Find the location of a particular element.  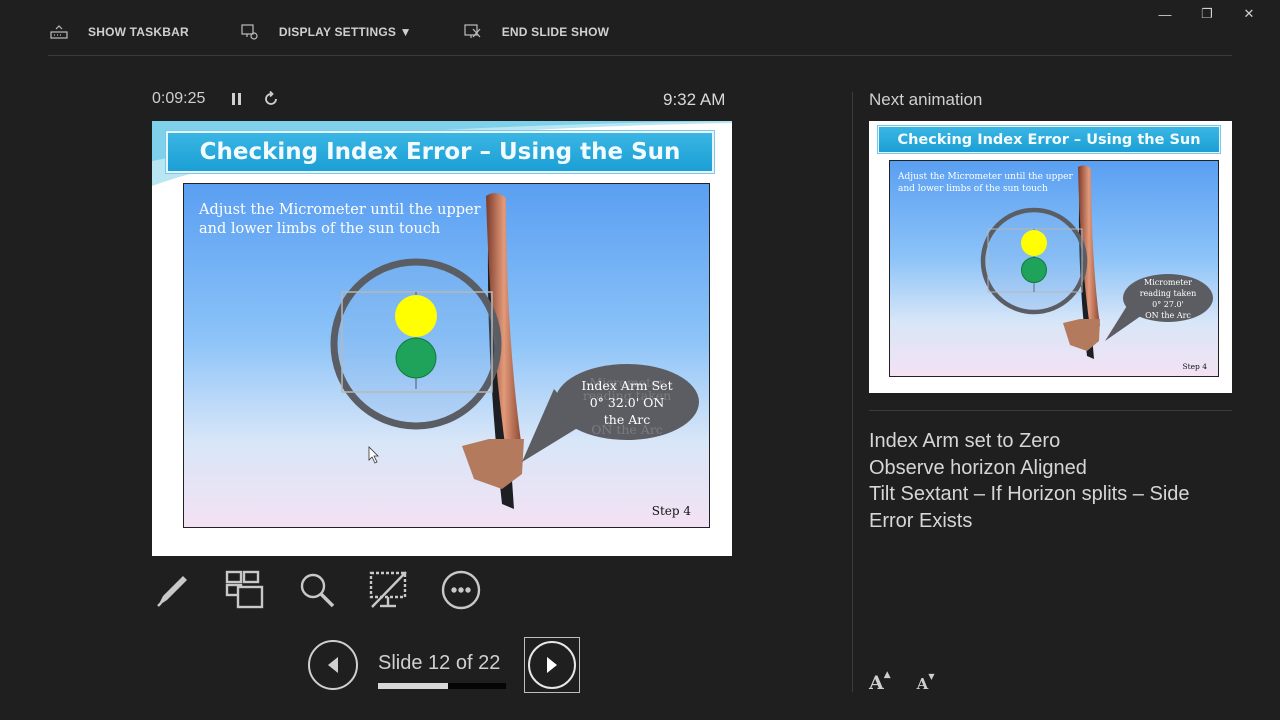

preview-bubble-text-1: Micrometer is located at coordinates (1168, 282).